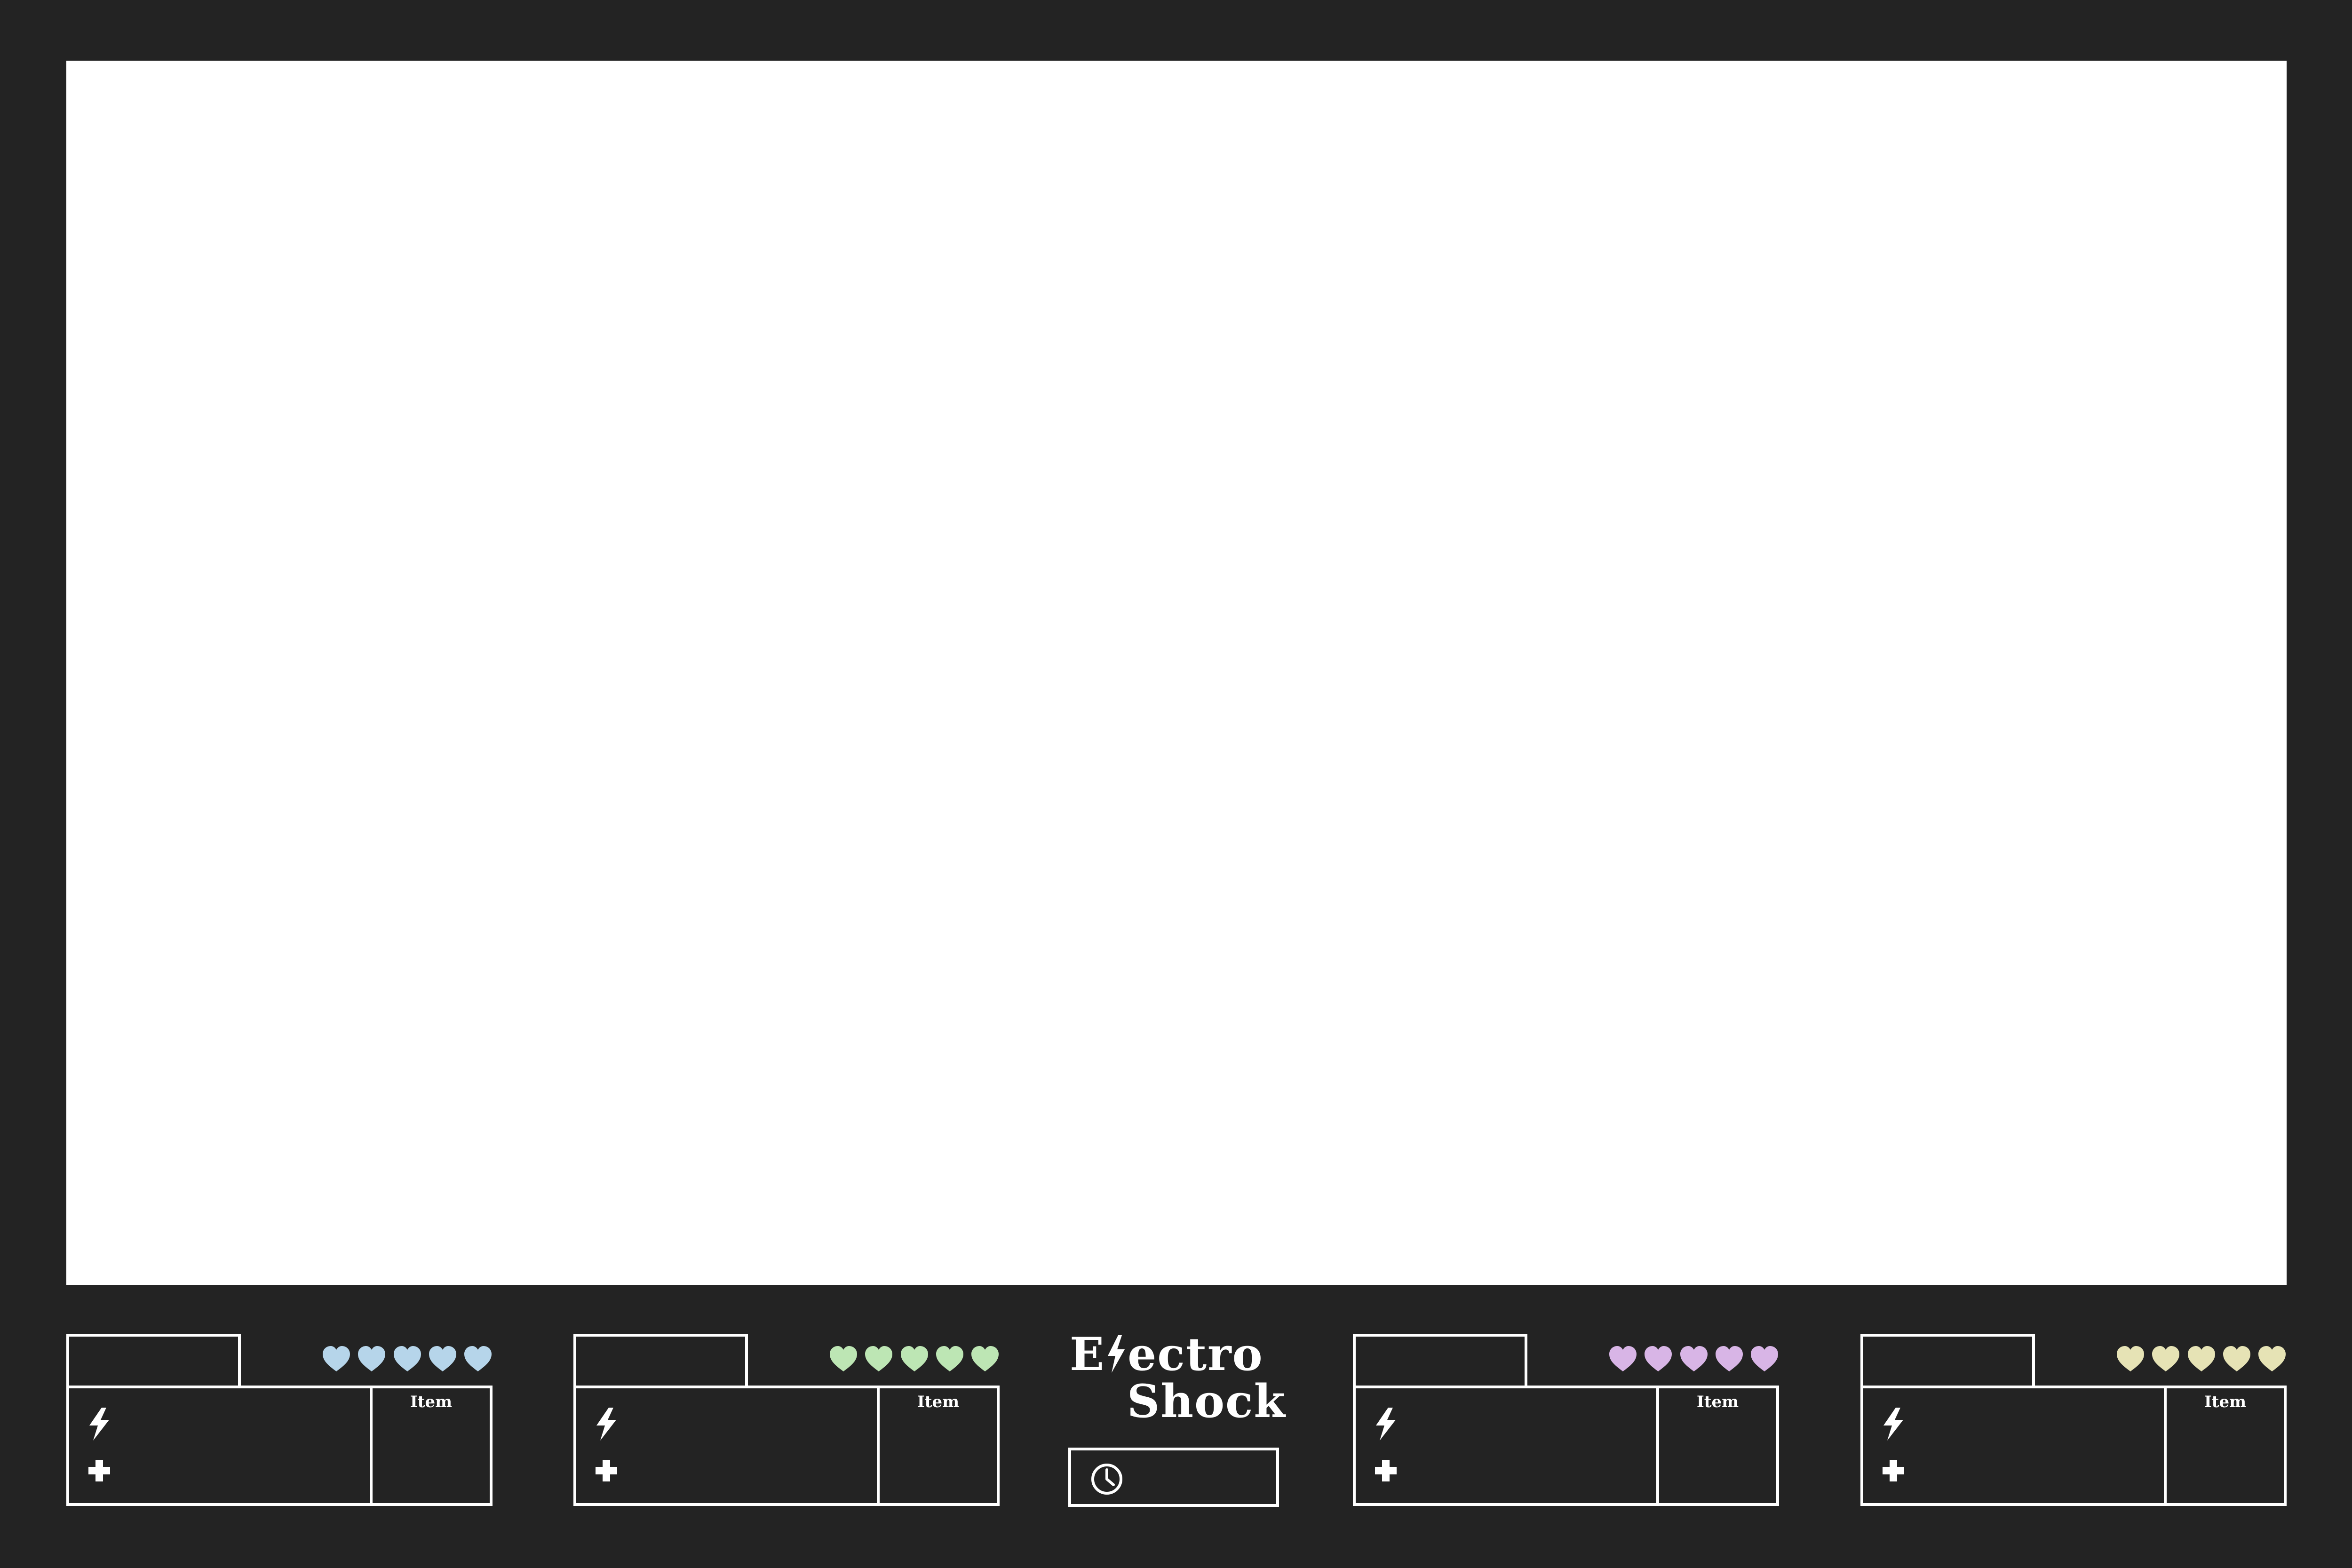  I want to click on logo-part-2: ectro, so click(1195, 1354).